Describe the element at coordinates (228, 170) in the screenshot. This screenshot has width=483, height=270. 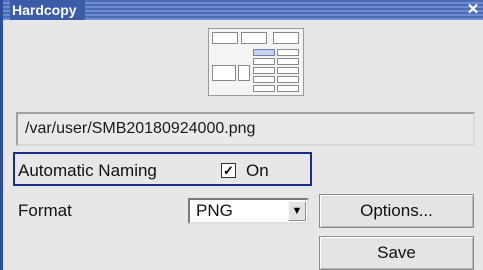
I see `automatic-naming-checkbox: ✓` at that location.